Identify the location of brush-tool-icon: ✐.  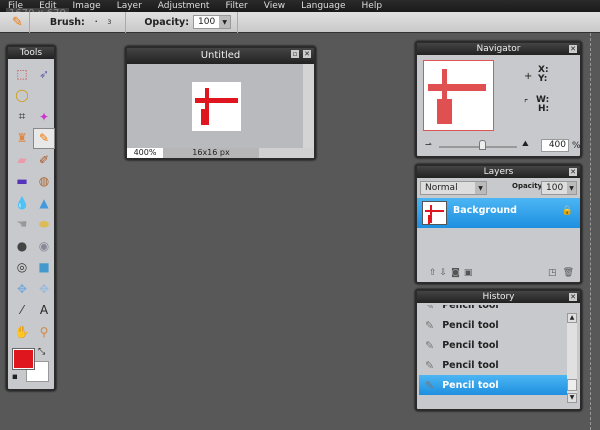
(44, 160).